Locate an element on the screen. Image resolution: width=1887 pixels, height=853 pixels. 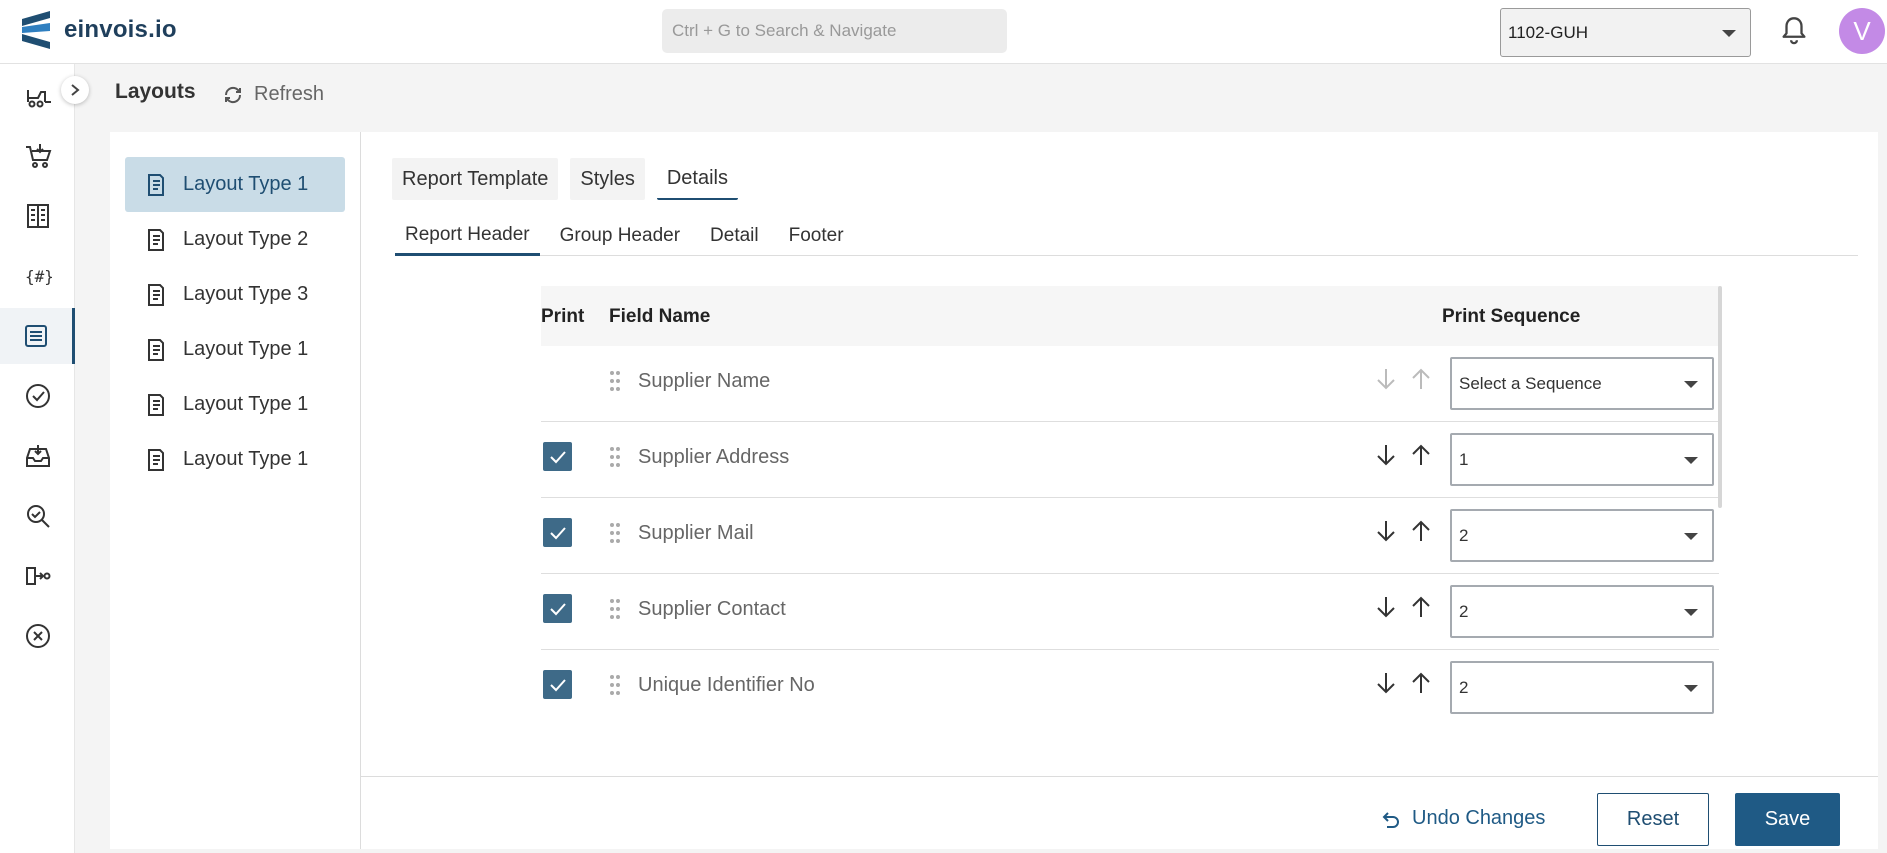
cancel-circle-icon is located at coordinates (37, 636).